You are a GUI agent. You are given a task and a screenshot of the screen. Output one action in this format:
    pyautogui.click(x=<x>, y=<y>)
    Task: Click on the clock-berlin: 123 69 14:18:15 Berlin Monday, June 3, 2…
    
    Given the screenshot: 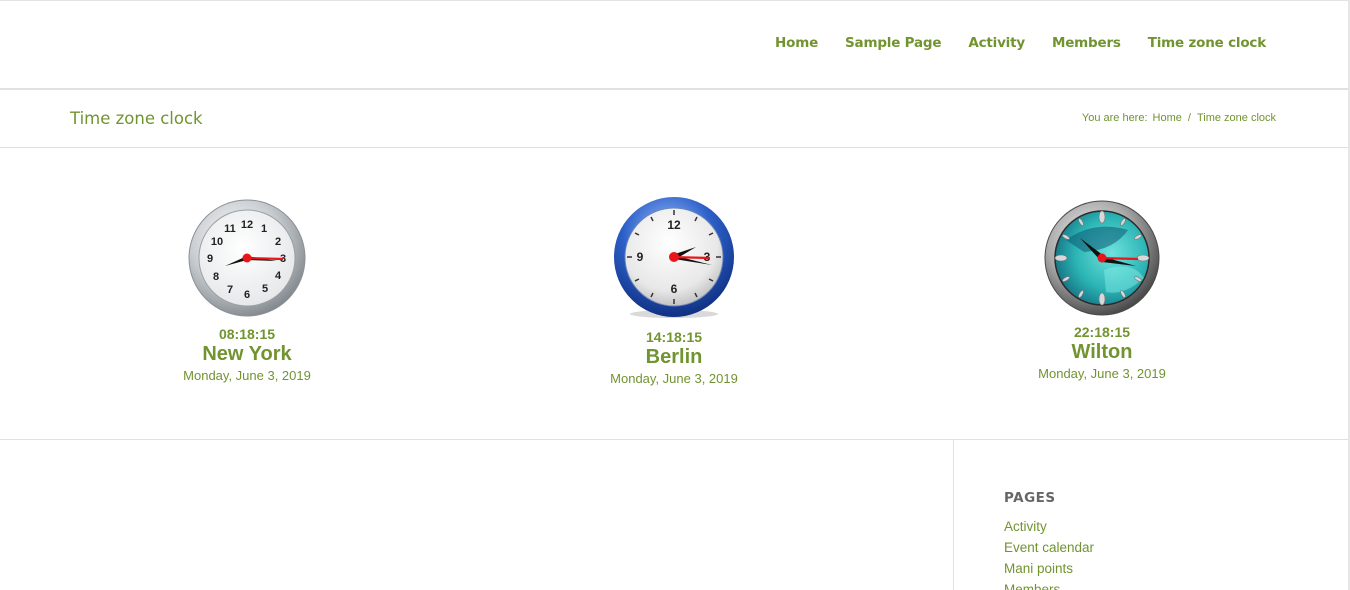 What is the action you would take?
    pyautogui.click(x=674, y=291)
    